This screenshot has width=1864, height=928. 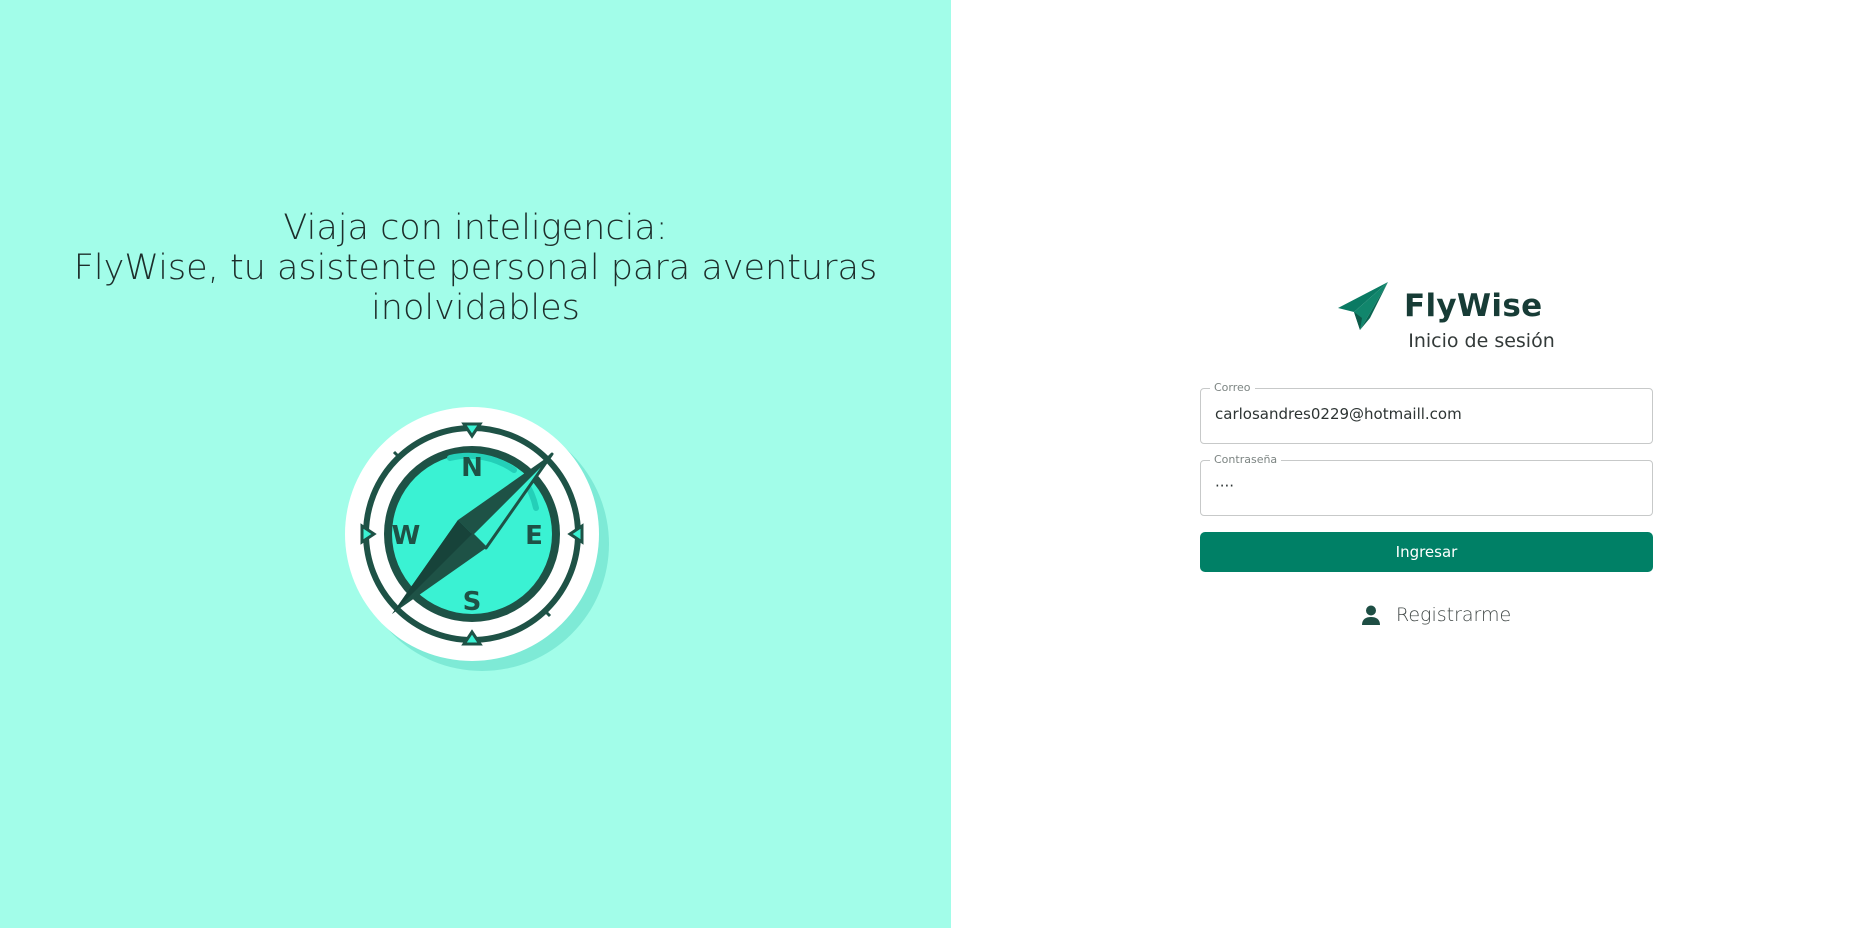 What do you see at coordinates (534, 536) in the screenshot?
I see `compass-east-label: E` at bounding box center [534, 536].